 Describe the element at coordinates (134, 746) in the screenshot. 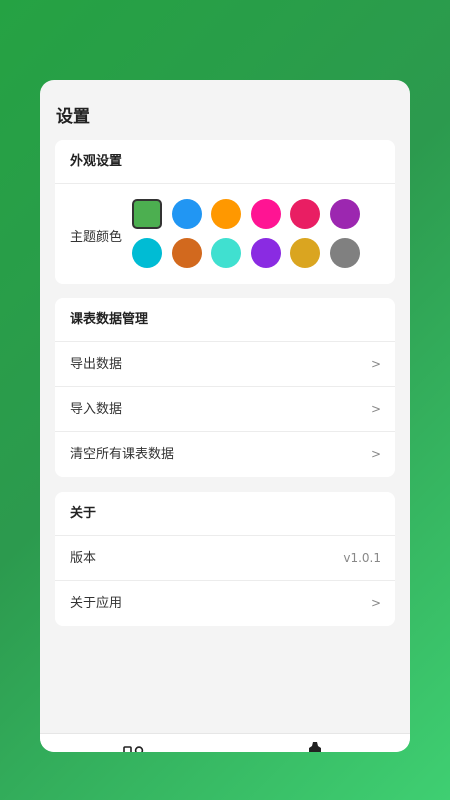

I see `grid-icon` at that location.